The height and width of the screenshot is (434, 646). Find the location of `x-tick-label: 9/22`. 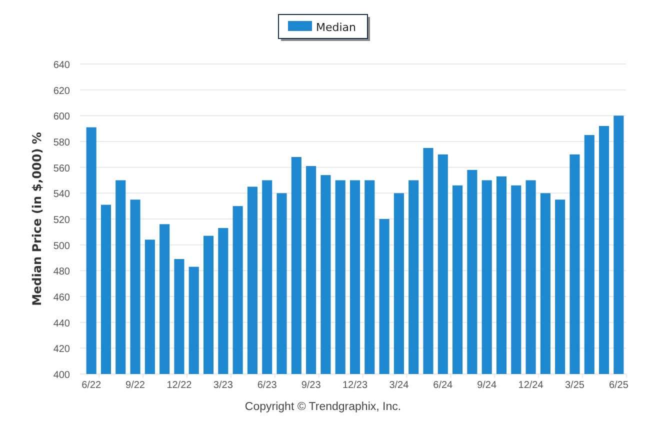

x-tick-label: 9/22 is located at coordinates (135, 385).